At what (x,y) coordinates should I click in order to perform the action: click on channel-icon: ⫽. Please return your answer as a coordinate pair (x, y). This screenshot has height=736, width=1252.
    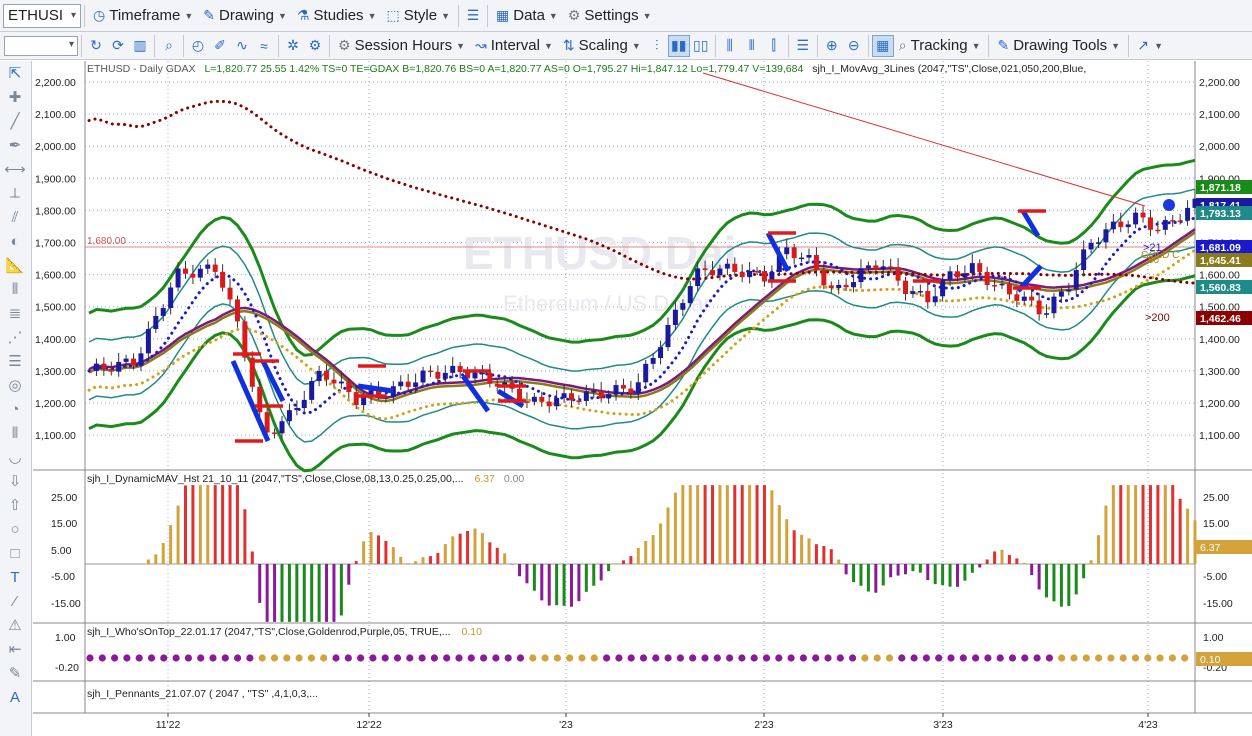
    Looking at the image, I should click on (15, 217).